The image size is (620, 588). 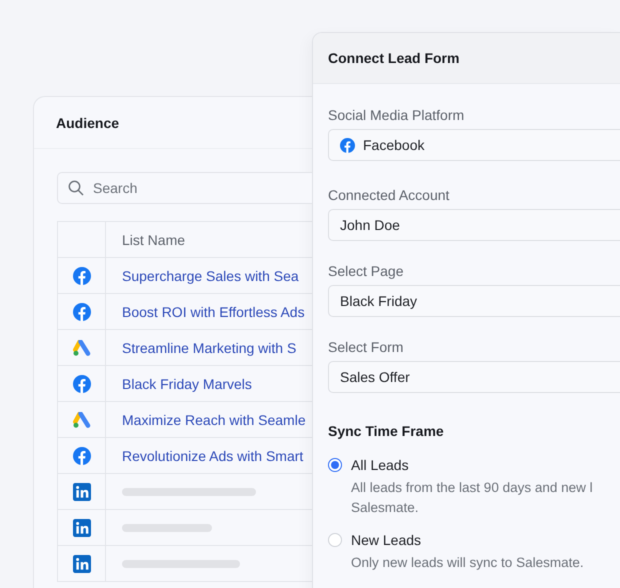 I want to click on search-icon, so click(x=76, y=188).